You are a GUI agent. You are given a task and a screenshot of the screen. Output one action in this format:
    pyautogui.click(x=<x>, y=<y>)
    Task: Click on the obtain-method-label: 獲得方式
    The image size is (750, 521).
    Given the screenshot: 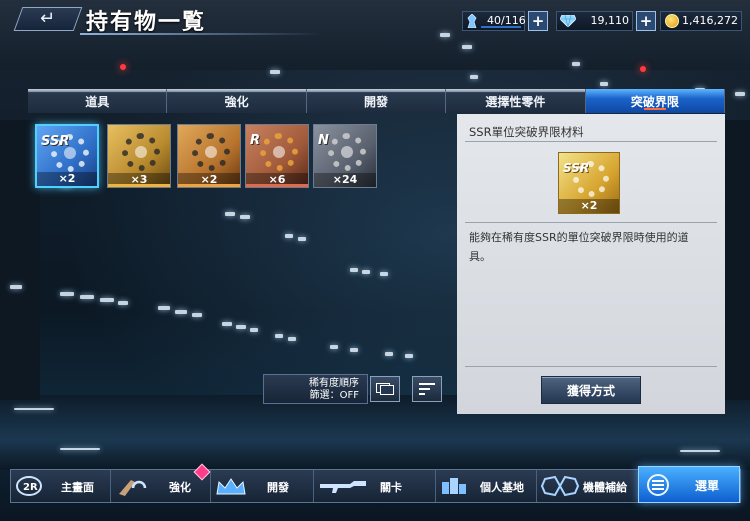 What is the action you would take?
    pyautogui.click(x=590, y=390)
    